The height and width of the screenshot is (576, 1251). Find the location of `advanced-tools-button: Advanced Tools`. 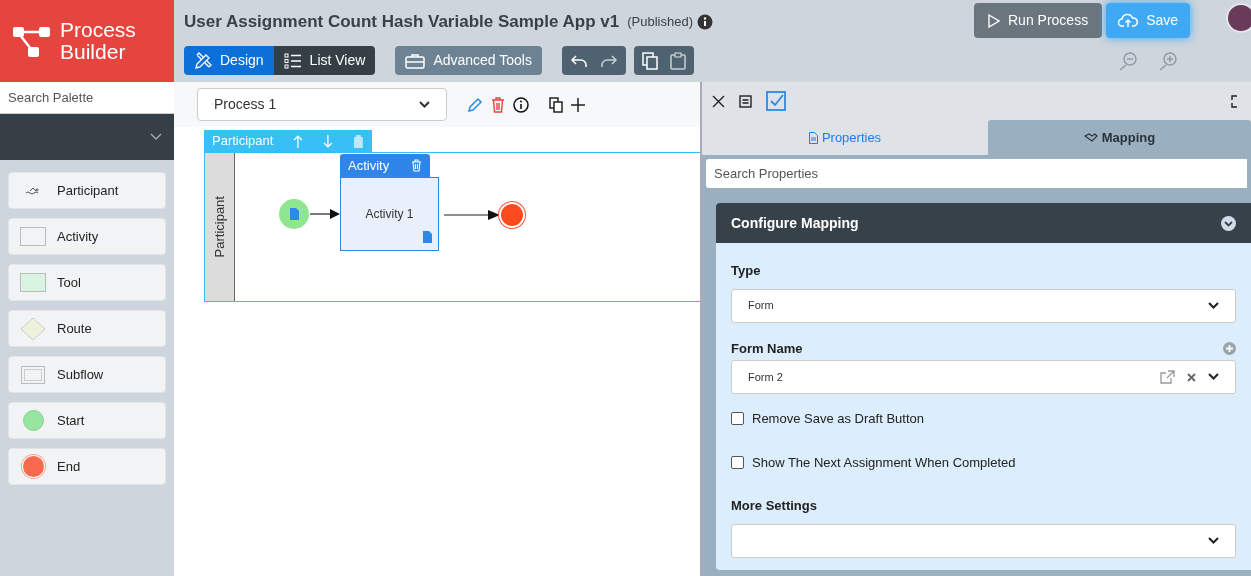

advanced-tools-button: Advanced Tools is located at coordinates (468, 60).